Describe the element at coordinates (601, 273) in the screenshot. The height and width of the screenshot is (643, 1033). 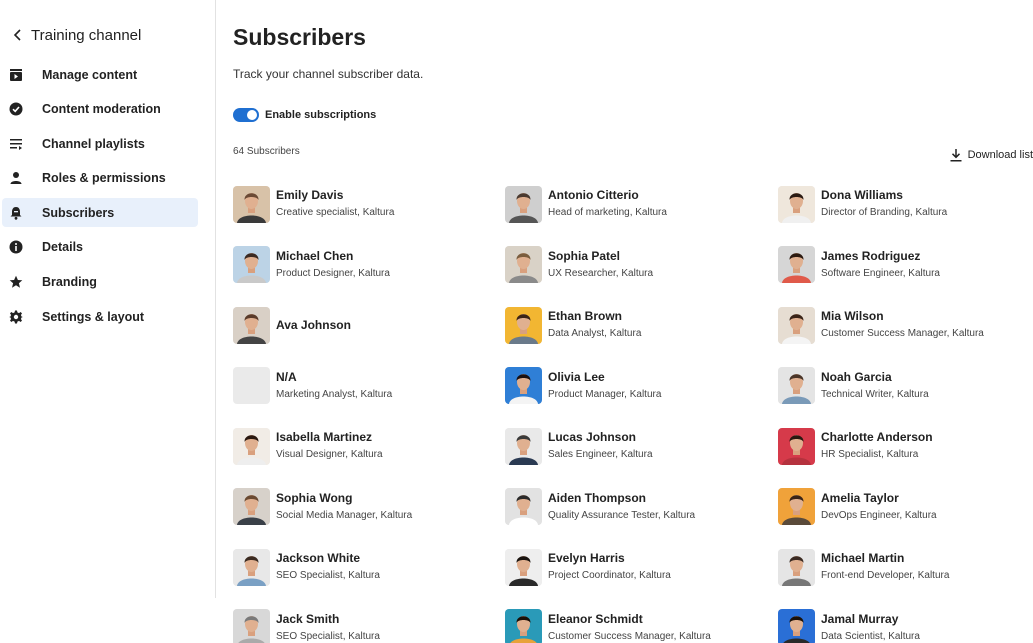
I see `subscriber-role: UX Researcher, Kaltura` at that location.